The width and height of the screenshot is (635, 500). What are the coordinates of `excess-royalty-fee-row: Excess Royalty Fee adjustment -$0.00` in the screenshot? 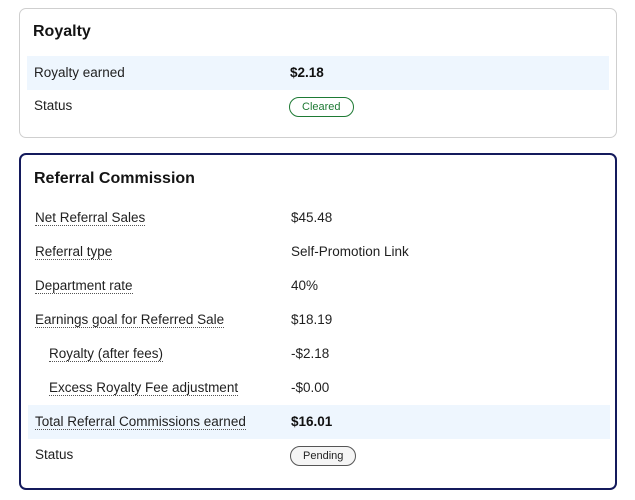 It's located at (319, 388).